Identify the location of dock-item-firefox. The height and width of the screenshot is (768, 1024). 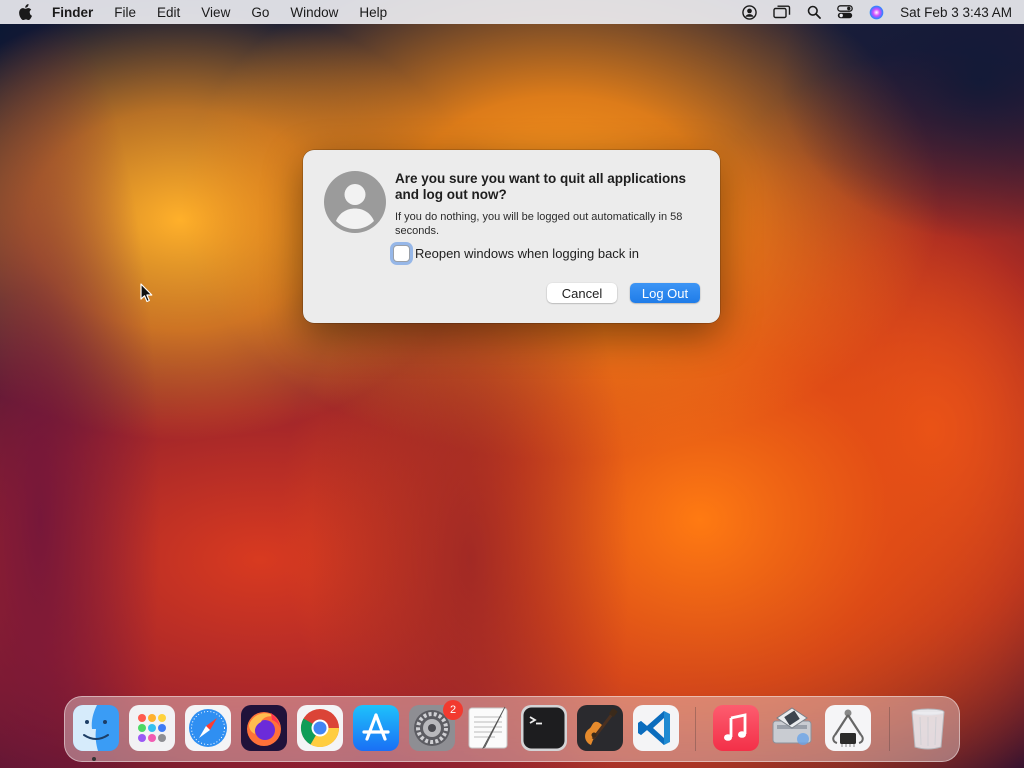
(264, 728).